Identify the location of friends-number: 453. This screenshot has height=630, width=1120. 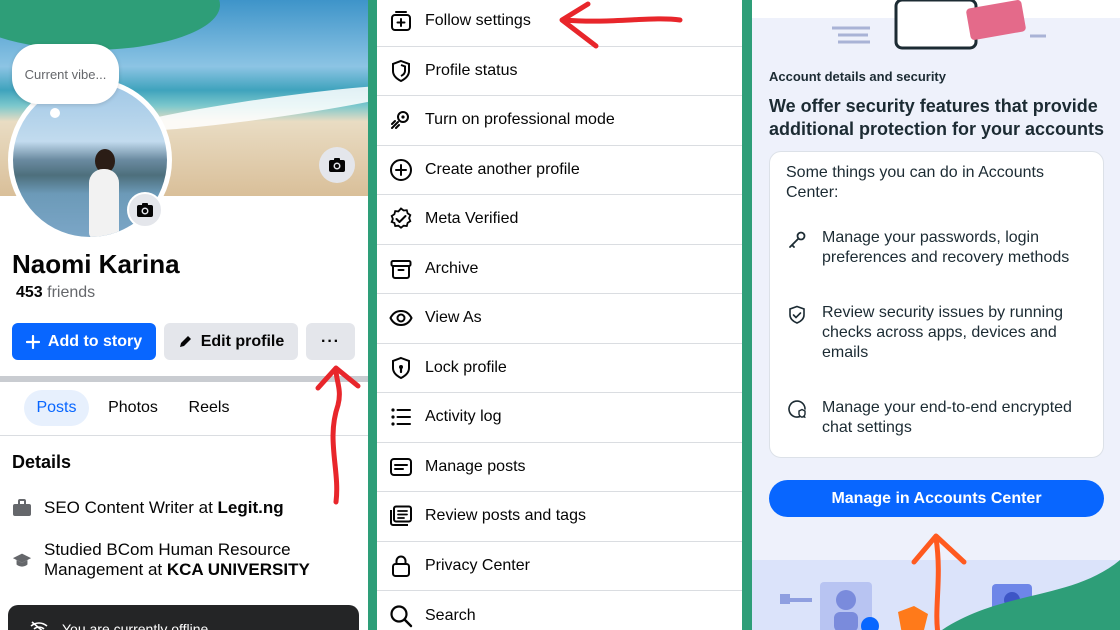
(29, 292).